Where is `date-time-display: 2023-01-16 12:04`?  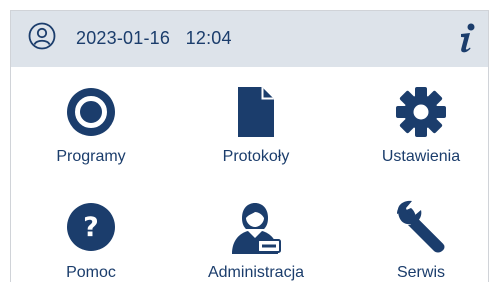 date-time-display: 2023-01-16 12:04 is located at coordinates (154, 38).